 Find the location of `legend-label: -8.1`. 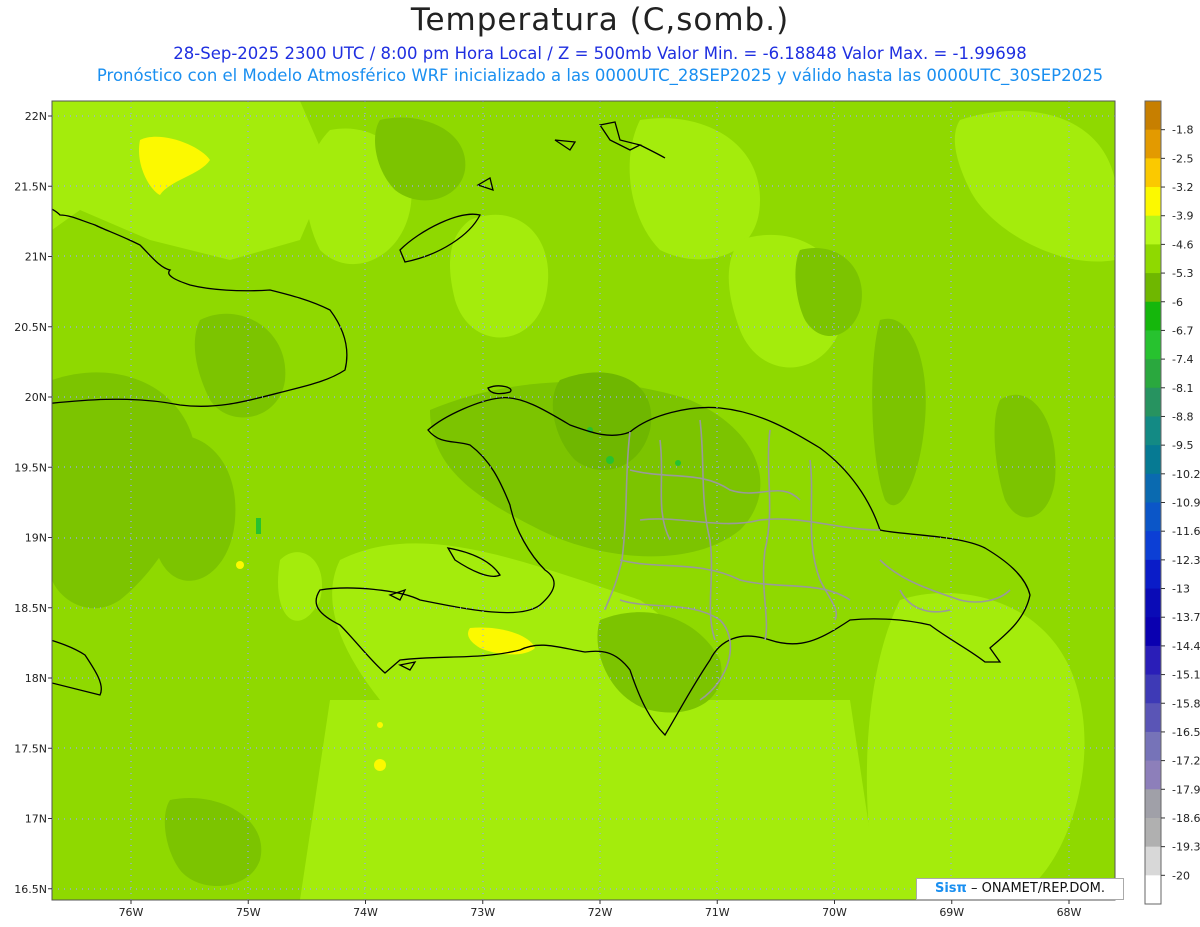

legend-label: -8.1 is located at coordinates (1182, 388).